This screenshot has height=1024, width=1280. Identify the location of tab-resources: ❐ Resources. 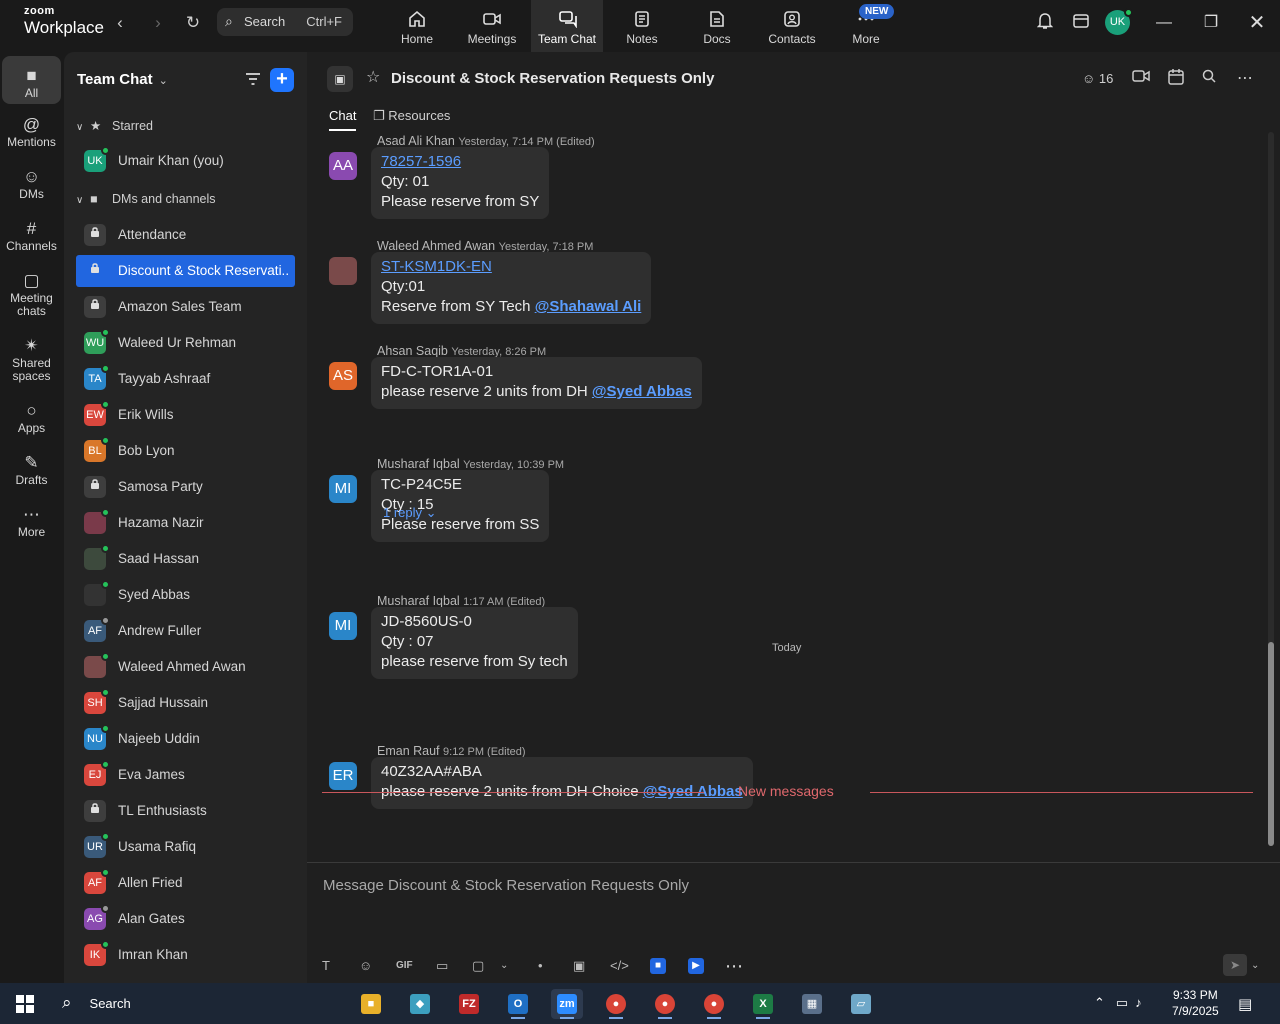
(411, 116).